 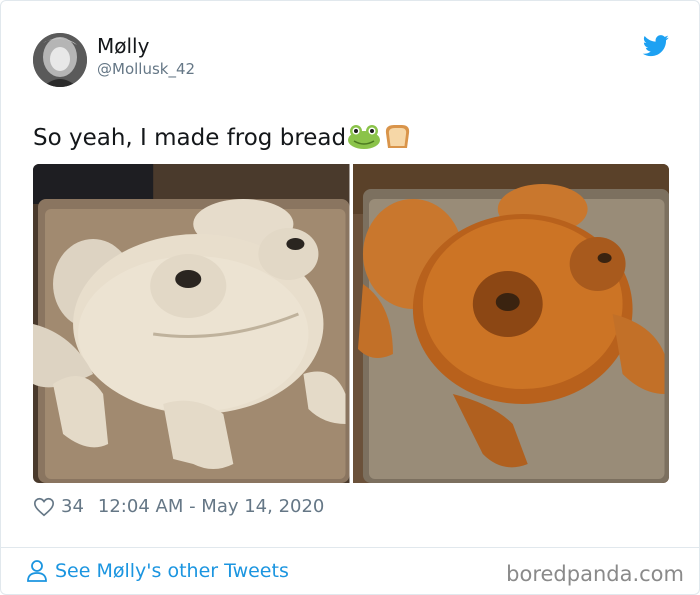 What do you see at coordinates (72, 507) in the screenshot?
I see `like-count: 34` at bounding box center [72, 507].